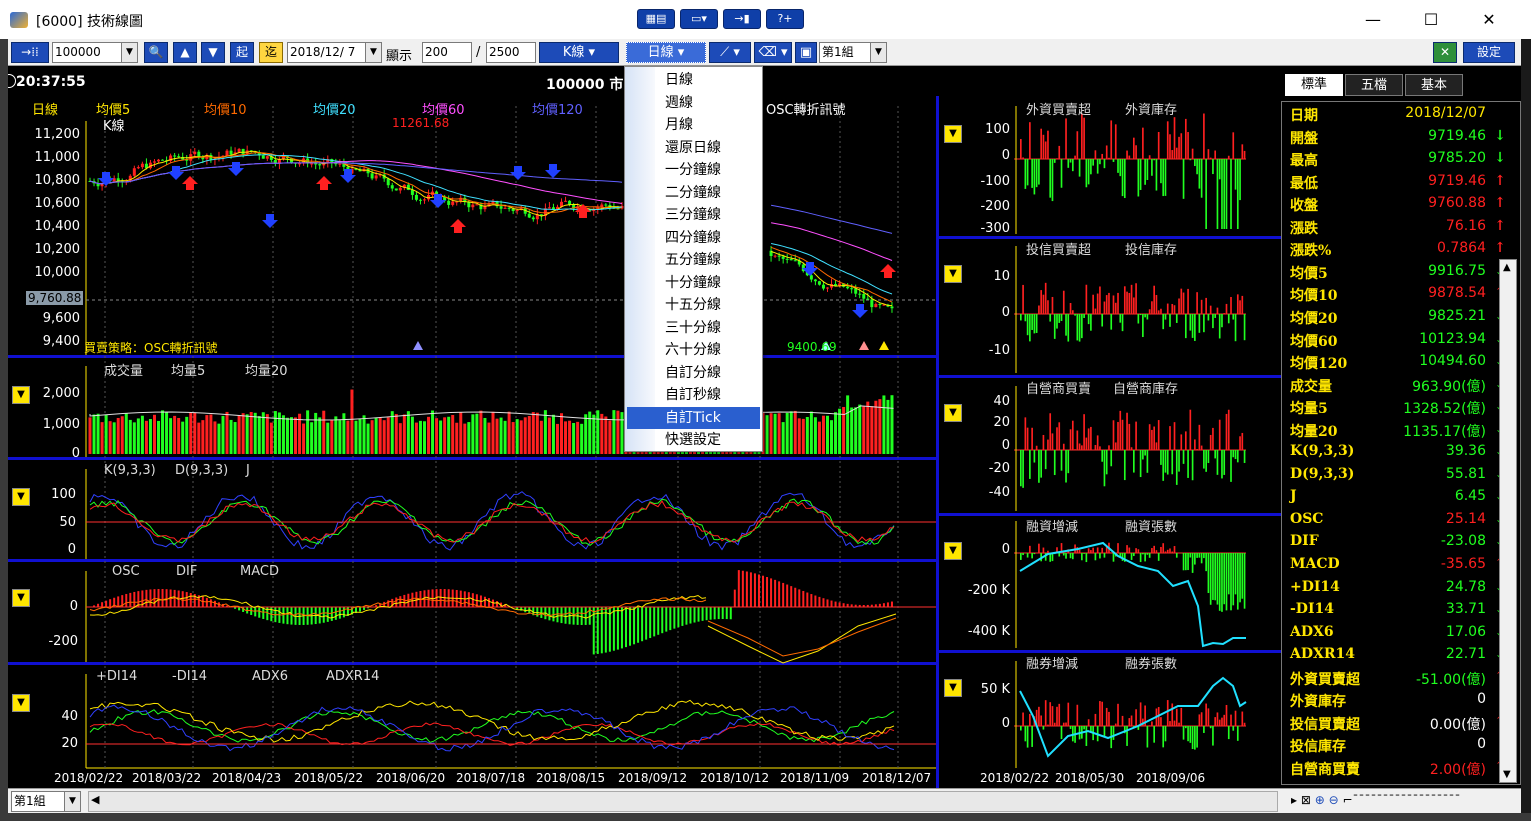 Image resolution: width=1531 pixels, height=821 pixels. I want to click on status-tools: ▸ ⊠ ⊕ ⊖ ⌐¯¯¯¯¯¯¯¯¯¯¯¯¯¯¯¯¯¯, so click(1376, 800).